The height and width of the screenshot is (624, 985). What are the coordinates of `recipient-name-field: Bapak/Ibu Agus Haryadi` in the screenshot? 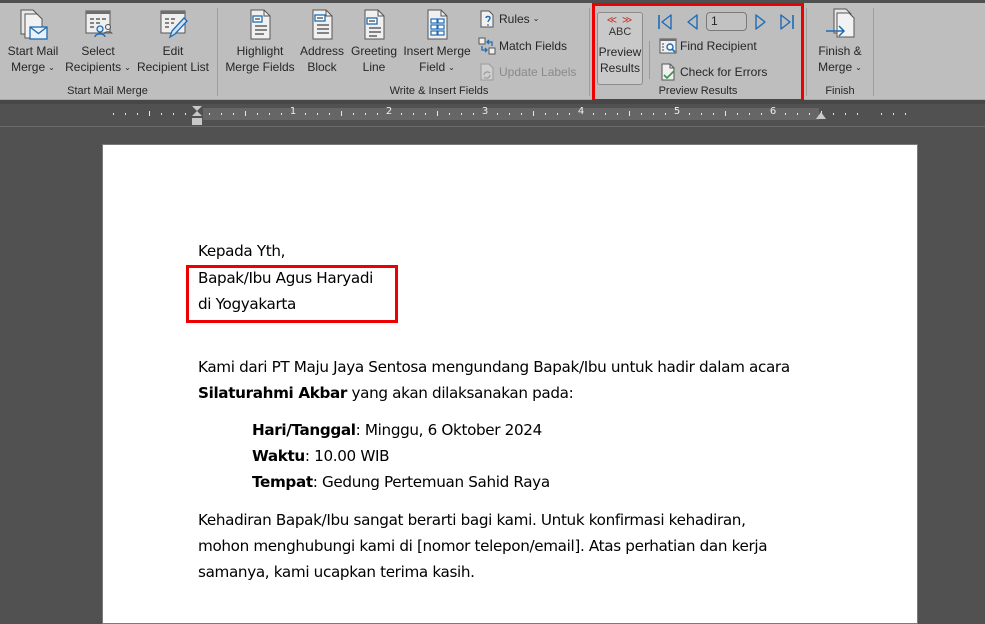 It's located at (285, 278).